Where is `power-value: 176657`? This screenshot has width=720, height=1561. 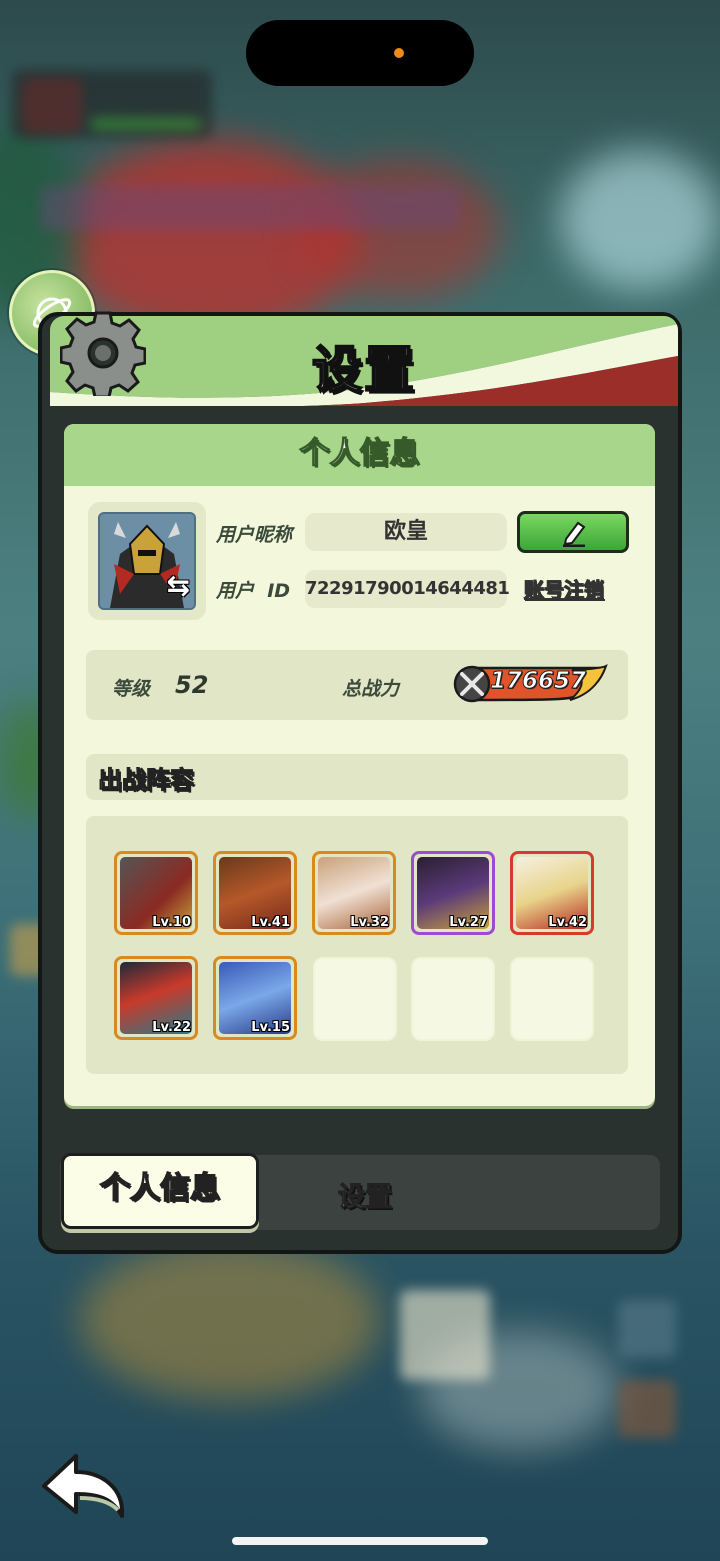
power-value: 176657 is located at coordinates (538, 681).